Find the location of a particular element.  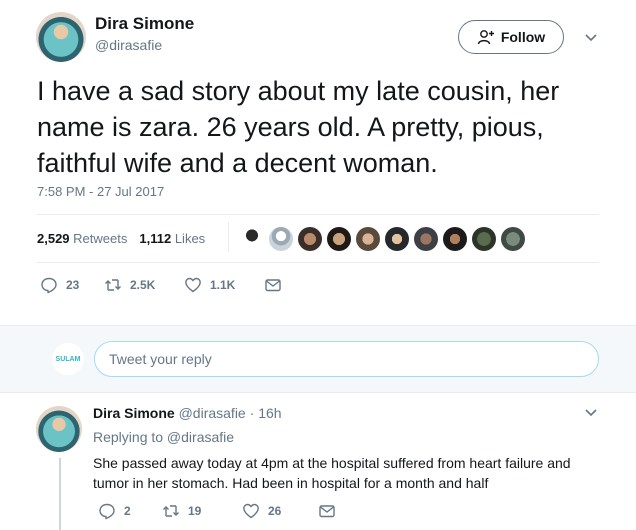

reply-action: 23 is located at coordinates (72, 285).